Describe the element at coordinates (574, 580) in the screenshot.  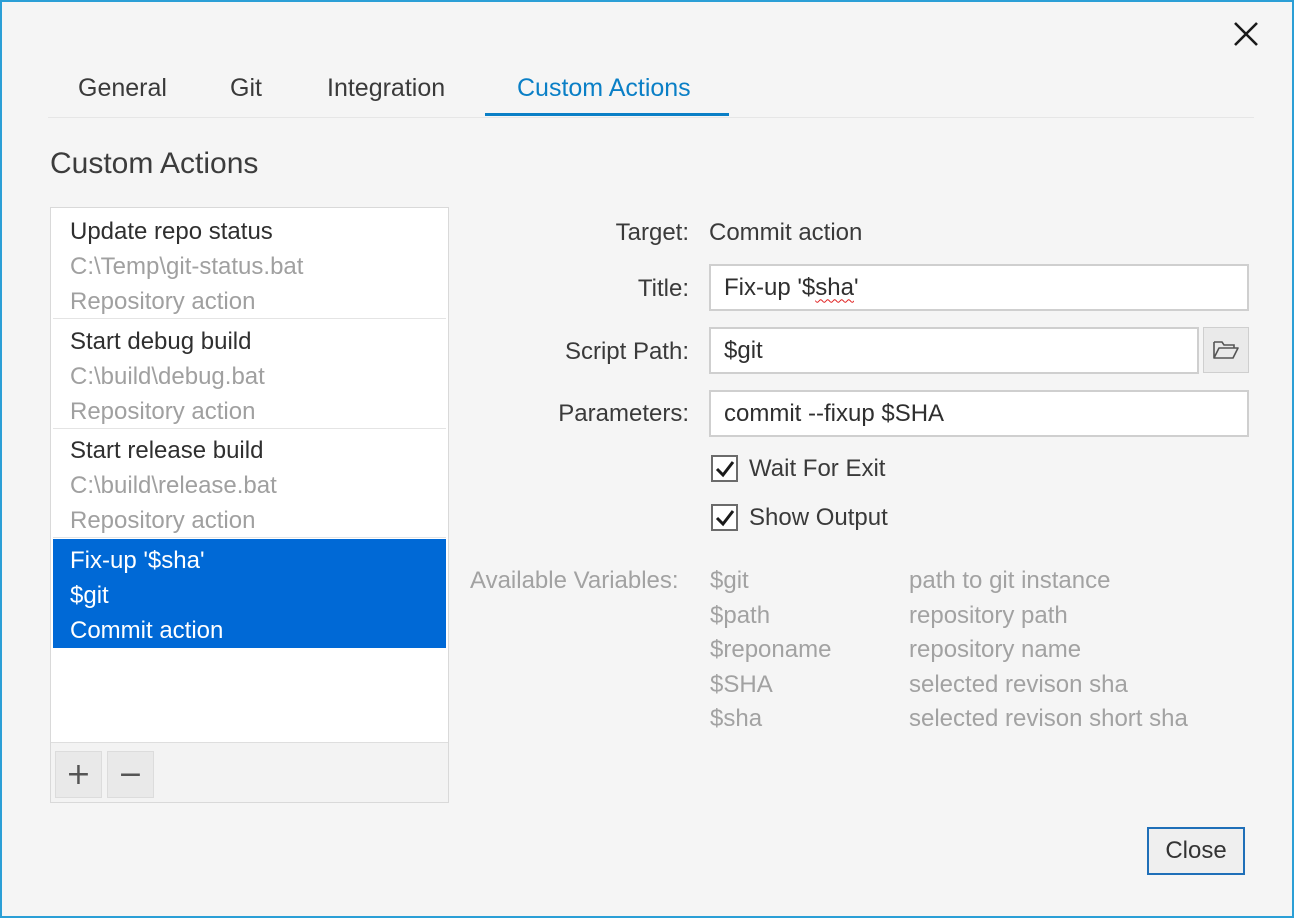
I see `available-variables-label: Available Variables:` at that location.